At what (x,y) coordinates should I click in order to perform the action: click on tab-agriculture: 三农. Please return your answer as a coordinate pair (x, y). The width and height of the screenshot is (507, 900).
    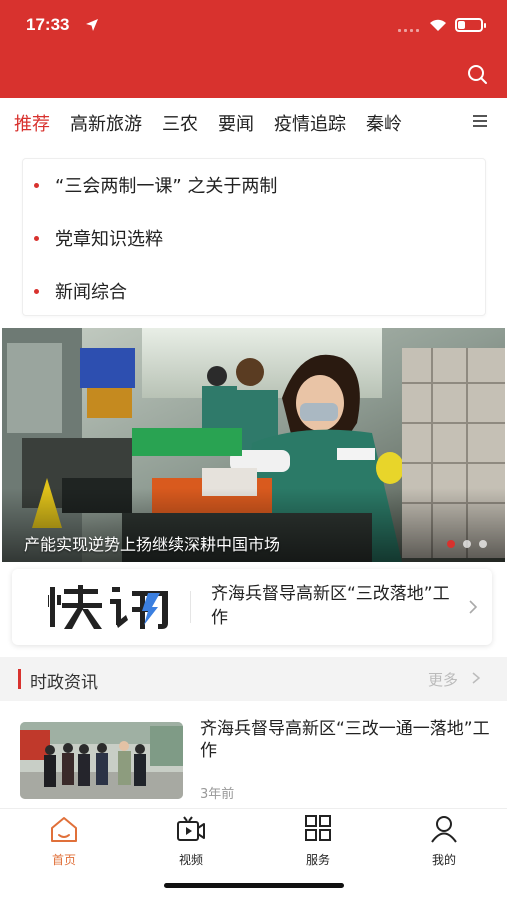
    Looking at the image, I should click on (180, 123).